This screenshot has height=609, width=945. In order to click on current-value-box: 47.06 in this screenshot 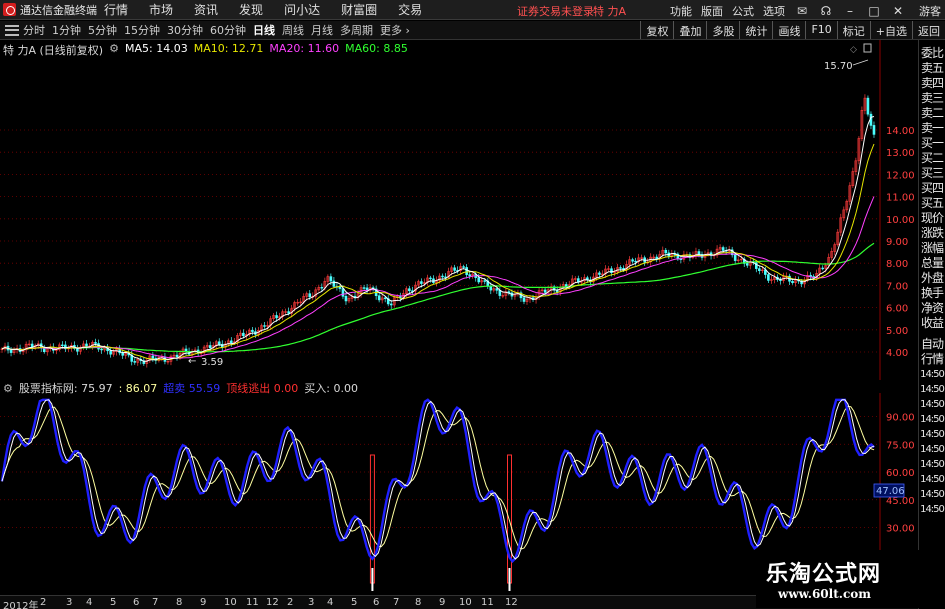, I will do `click(889, 490)`.